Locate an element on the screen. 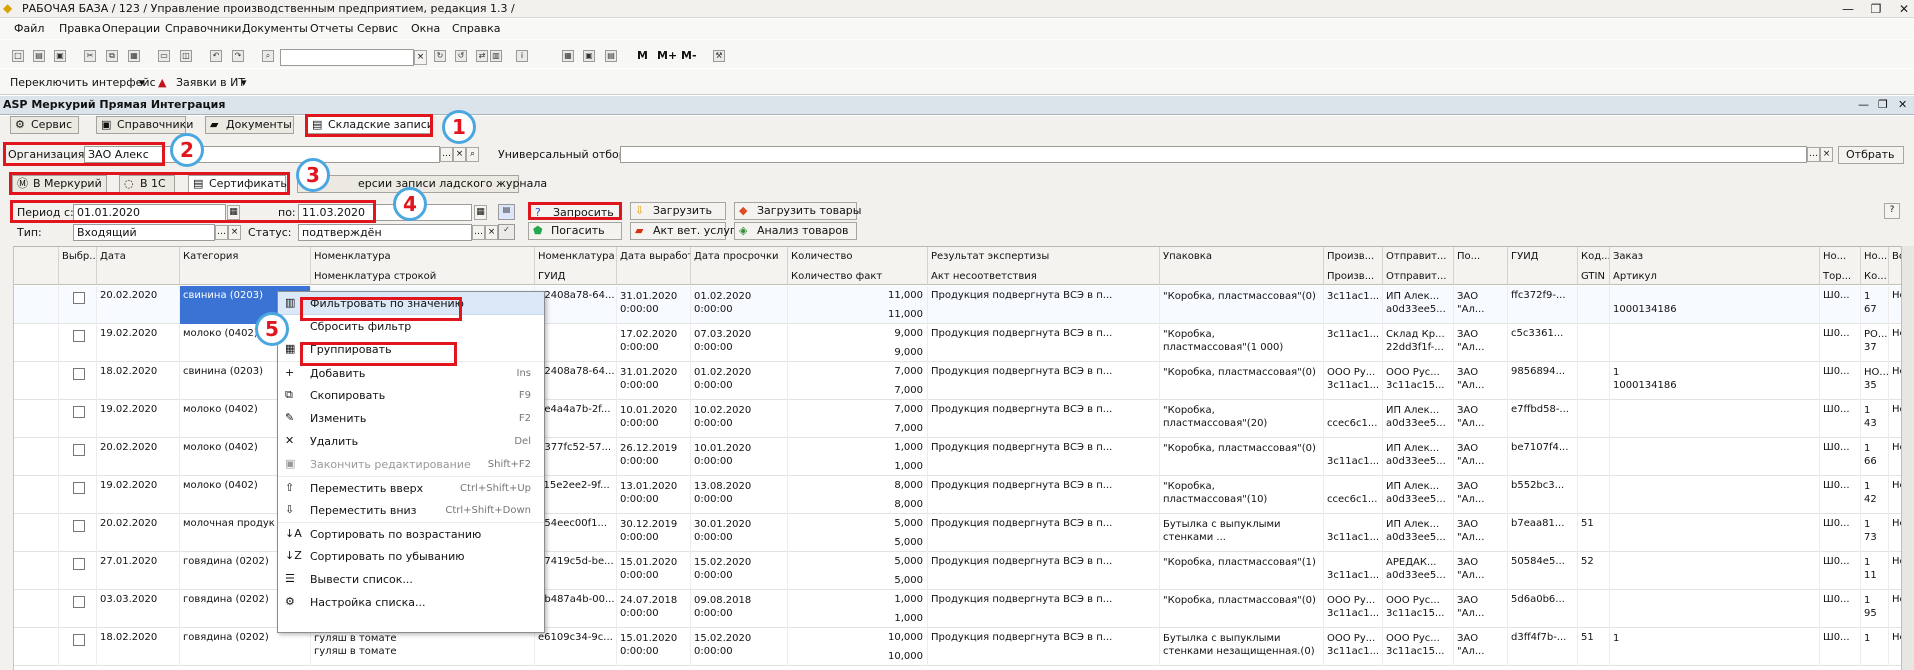  calculator-icon: ▦ is located at coordinates (568, 56).